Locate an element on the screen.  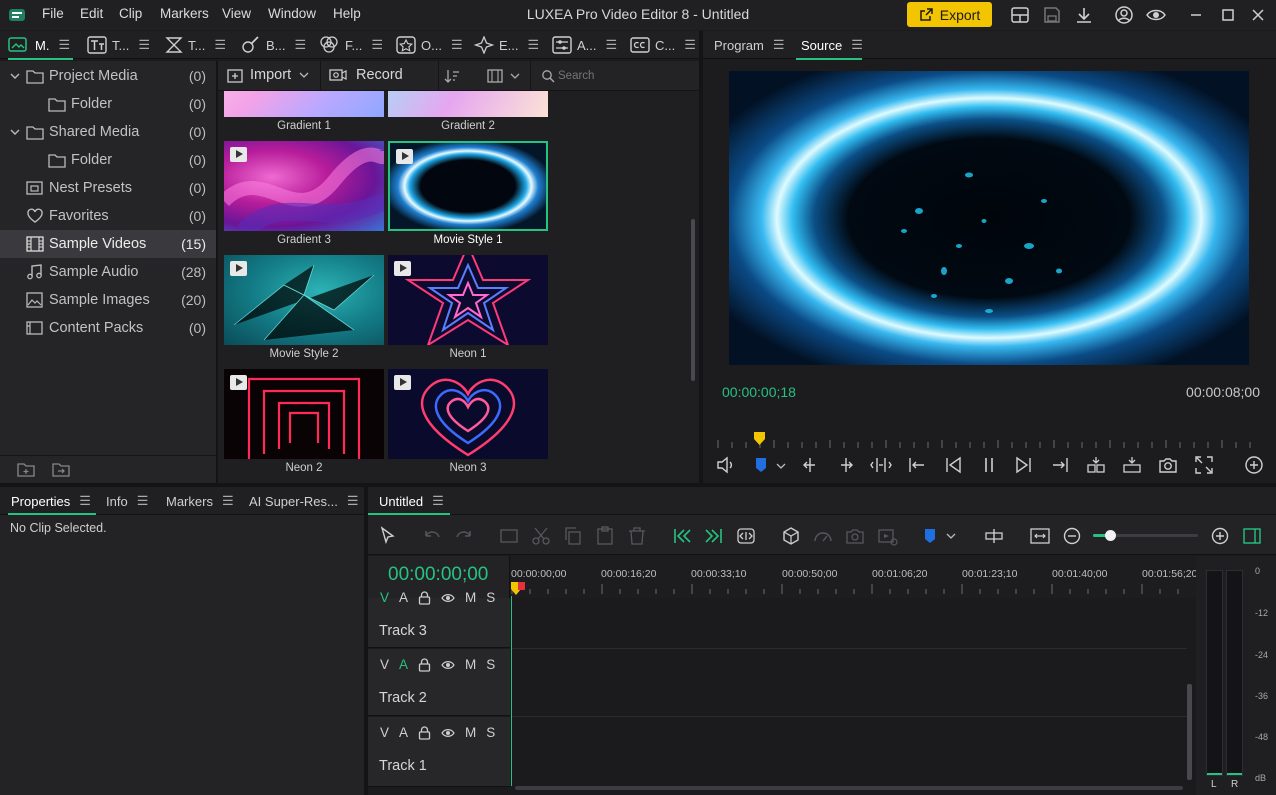
import-button: Import is located at coordinates (268, 75).